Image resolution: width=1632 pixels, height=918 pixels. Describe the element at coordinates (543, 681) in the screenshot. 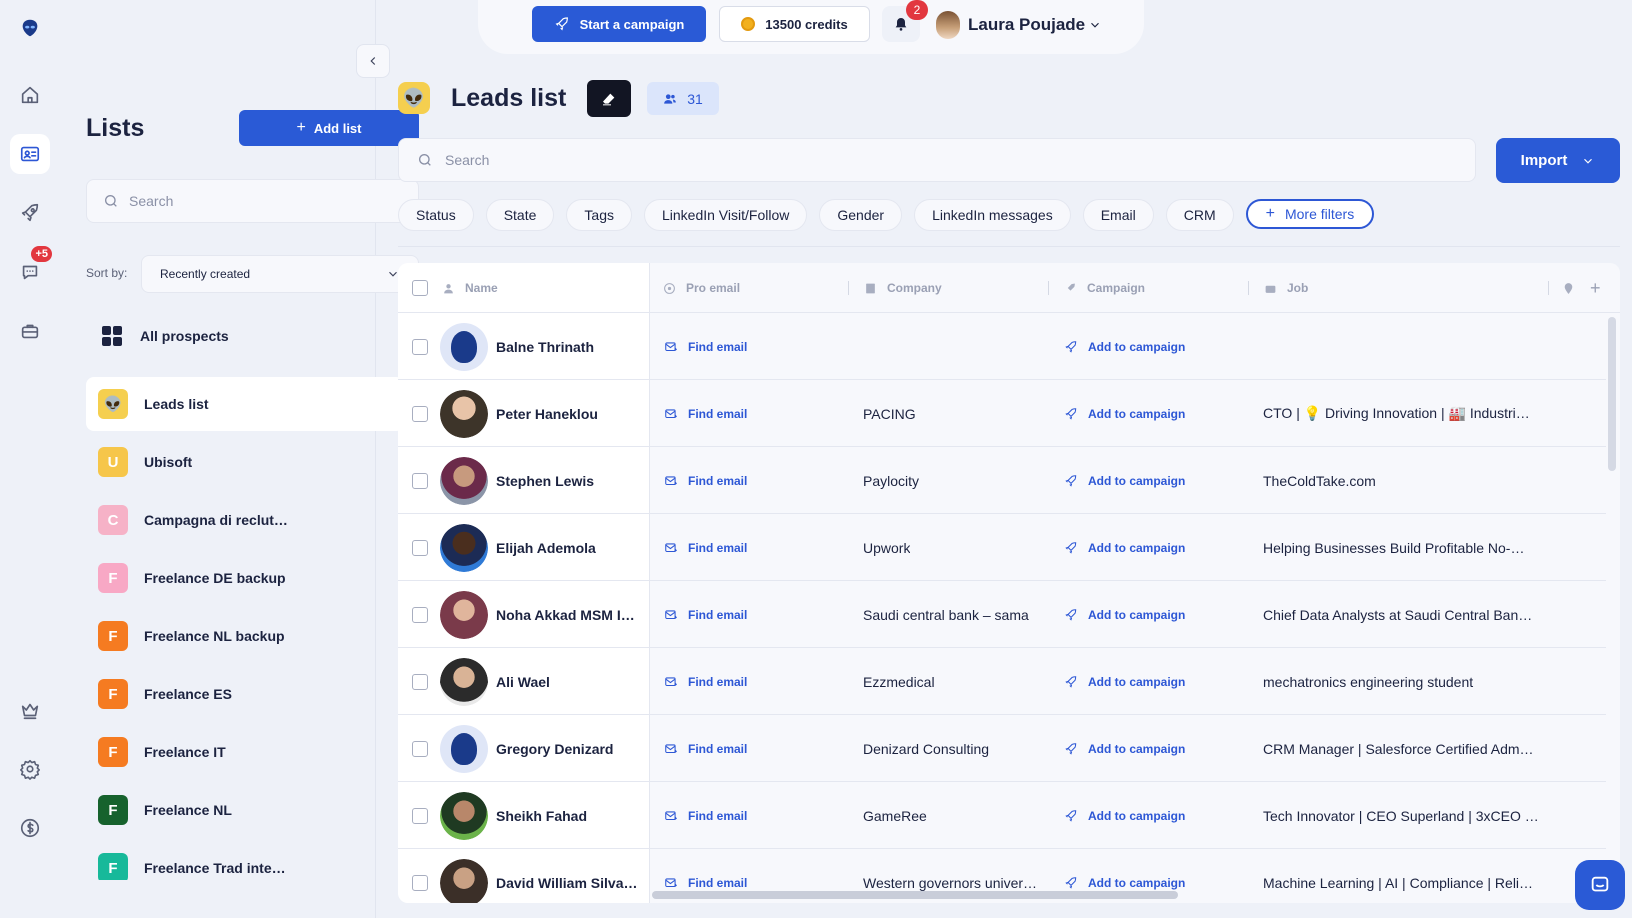

I see `name-cell: Ali Wael` at that location.